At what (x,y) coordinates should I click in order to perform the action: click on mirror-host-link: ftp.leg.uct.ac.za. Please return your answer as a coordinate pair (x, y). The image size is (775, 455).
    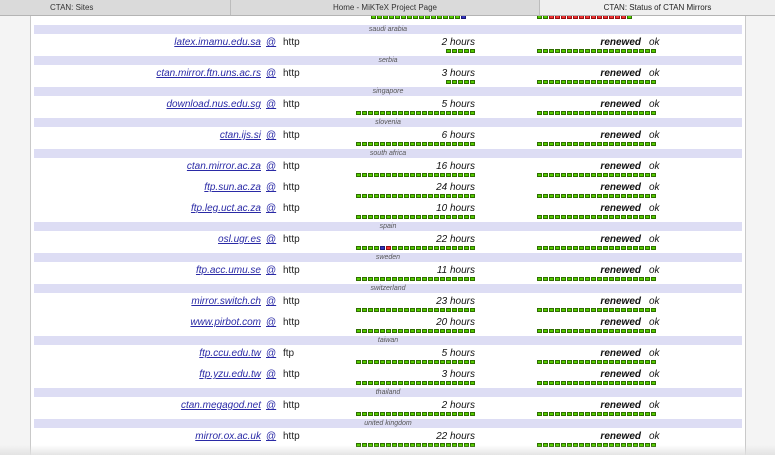
    Looking at the image, I should click on (226, 208).